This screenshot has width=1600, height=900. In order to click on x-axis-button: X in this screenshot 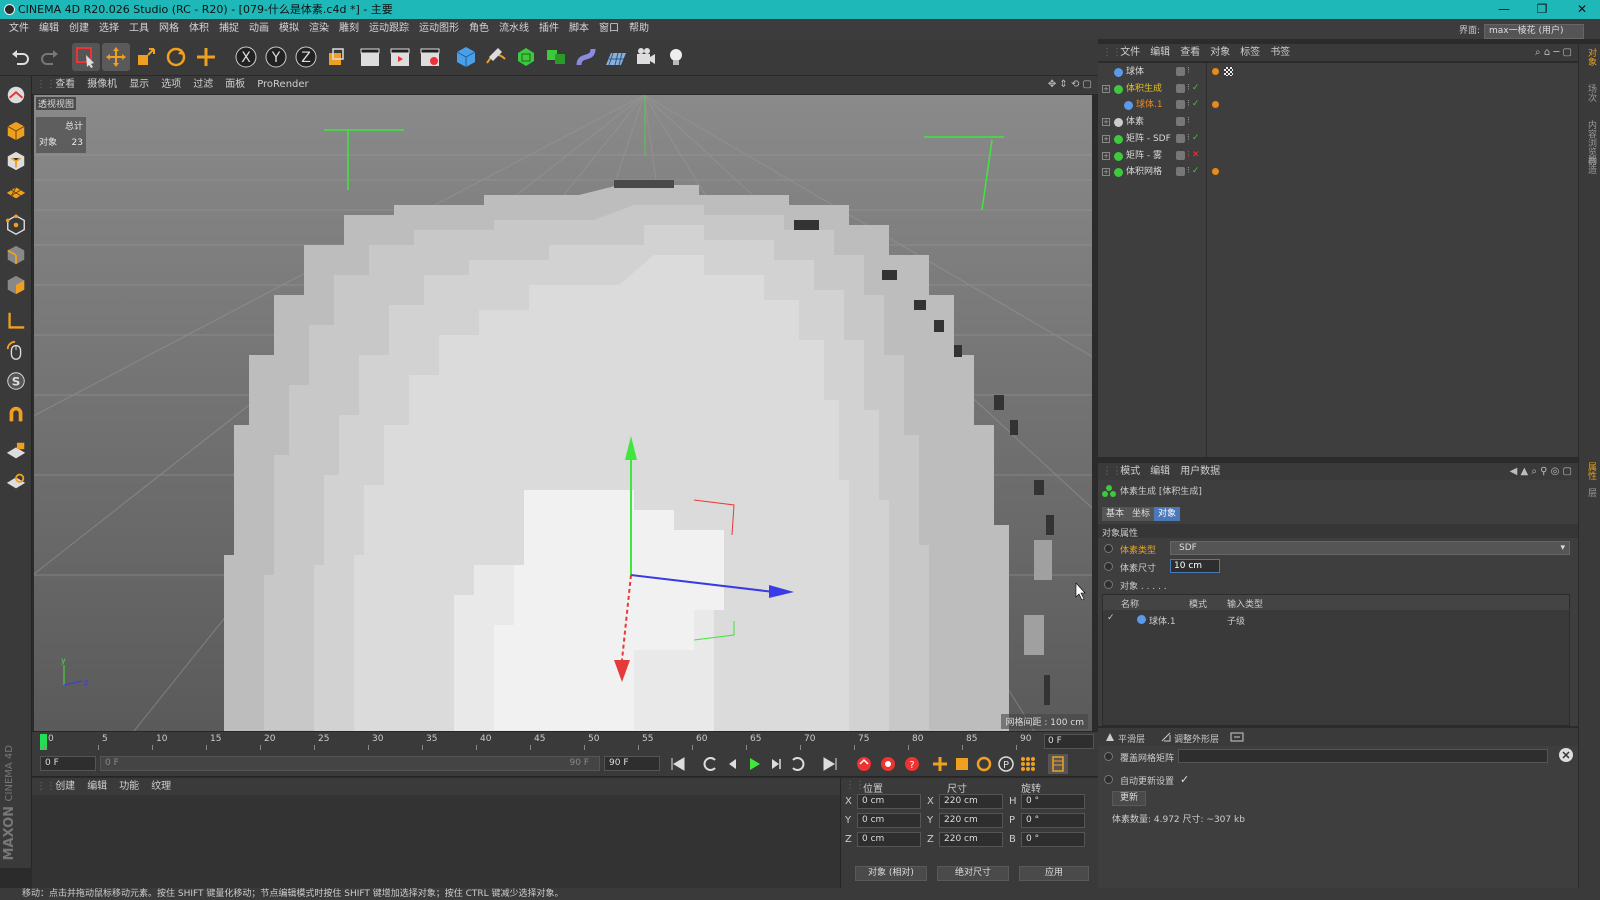, I will do `click(246, 57)`.